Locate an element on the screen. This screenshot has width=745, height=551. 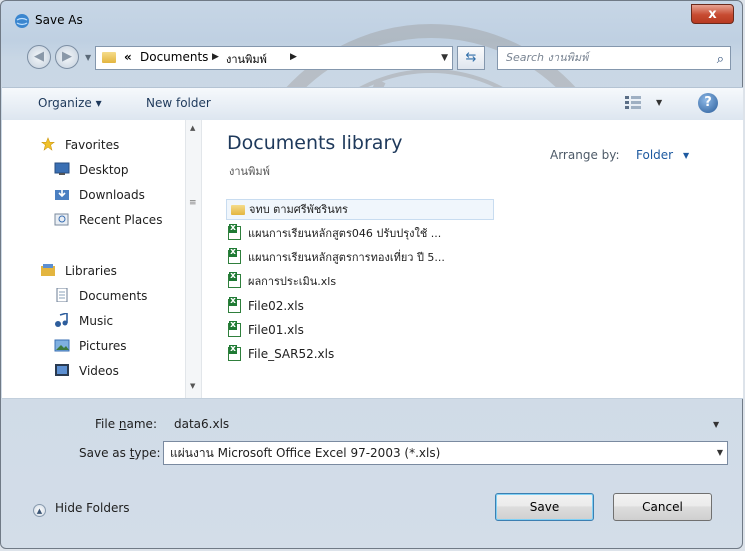
star-icon is located at coordinates (48, 144).